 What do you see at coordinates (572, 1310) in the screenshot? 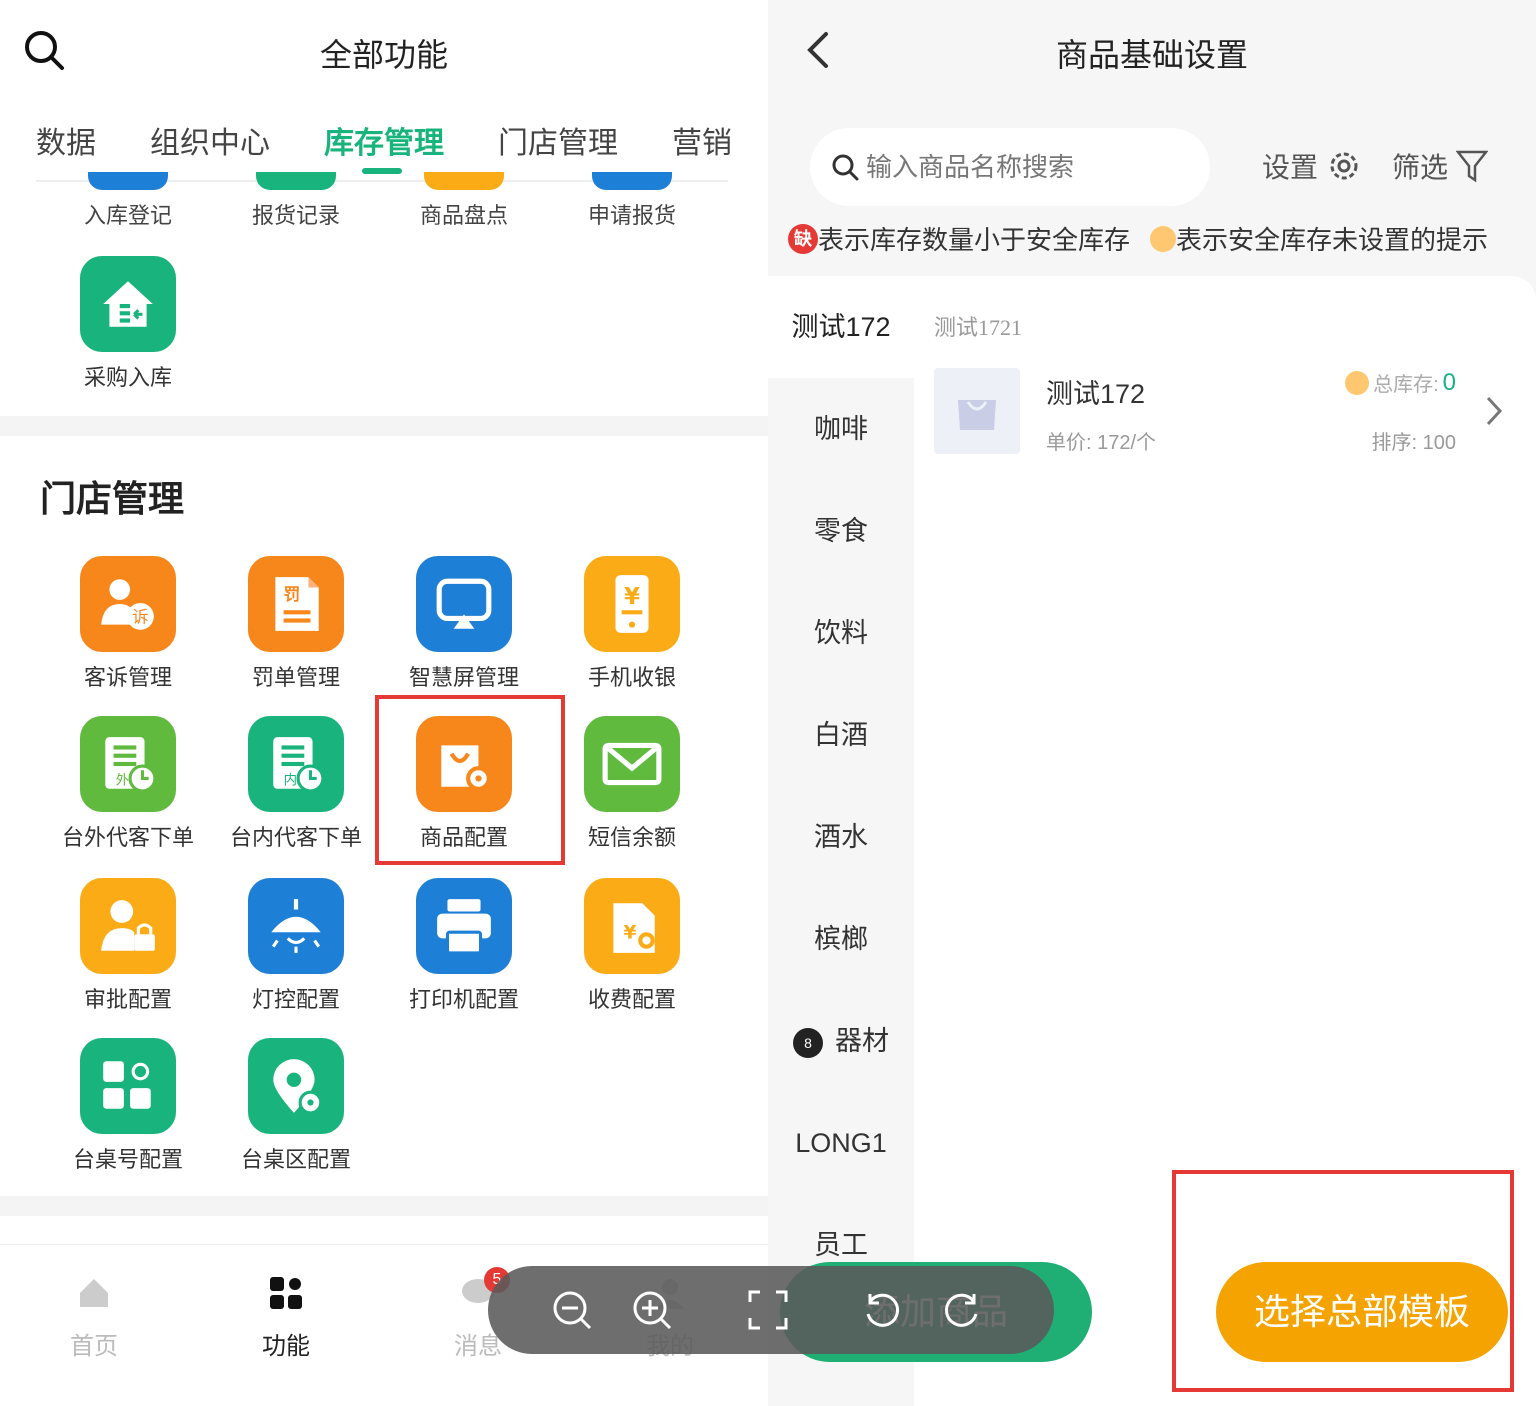
I see `zoom-out-icon` at bounding box center [572, 1310].